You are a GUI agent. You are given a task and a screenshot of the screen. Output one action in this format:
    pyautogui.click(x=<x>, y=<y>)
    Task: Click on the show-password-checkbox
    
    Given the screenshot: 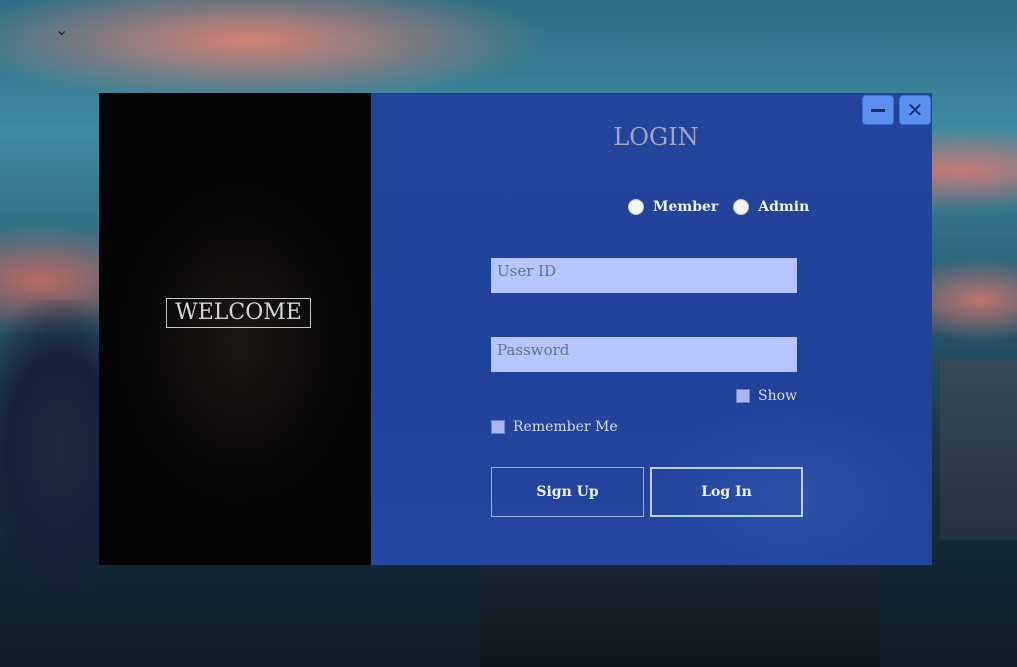 What is the action you would take?
    pyautogui.click(x=743, y=396)
    